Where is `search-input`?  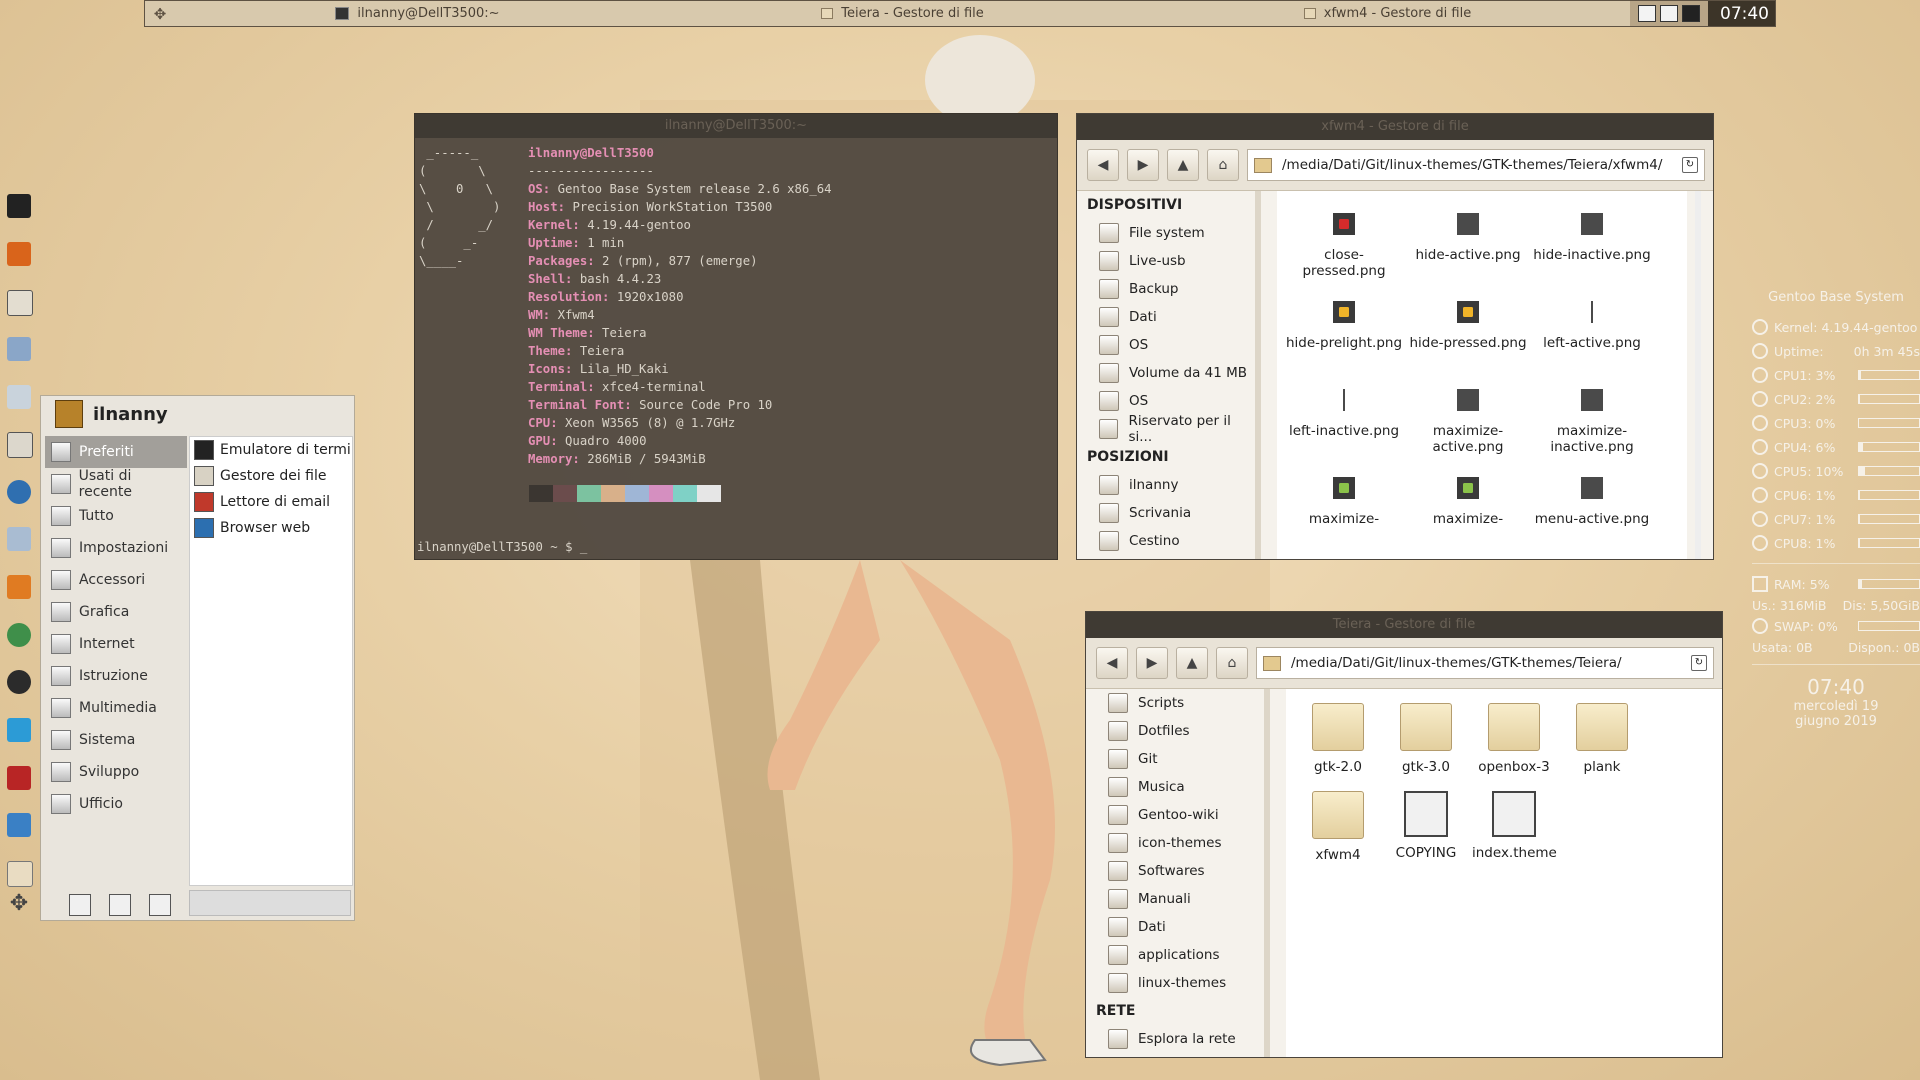
search-input is located at coordinates (270, 903).